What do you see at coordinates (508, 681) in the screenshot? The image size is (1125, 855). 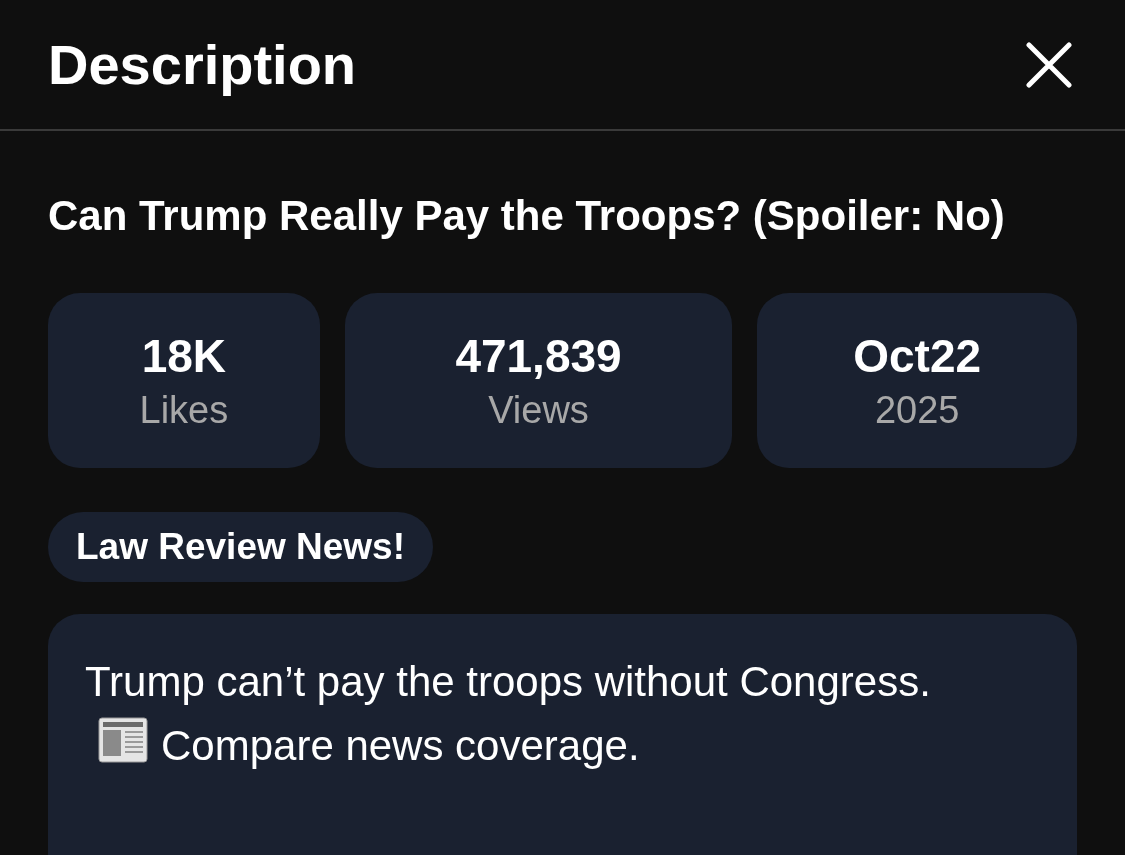 I see `description-text: Trump can’t pay the troops without Congress.` at bounding box center [508, 681].